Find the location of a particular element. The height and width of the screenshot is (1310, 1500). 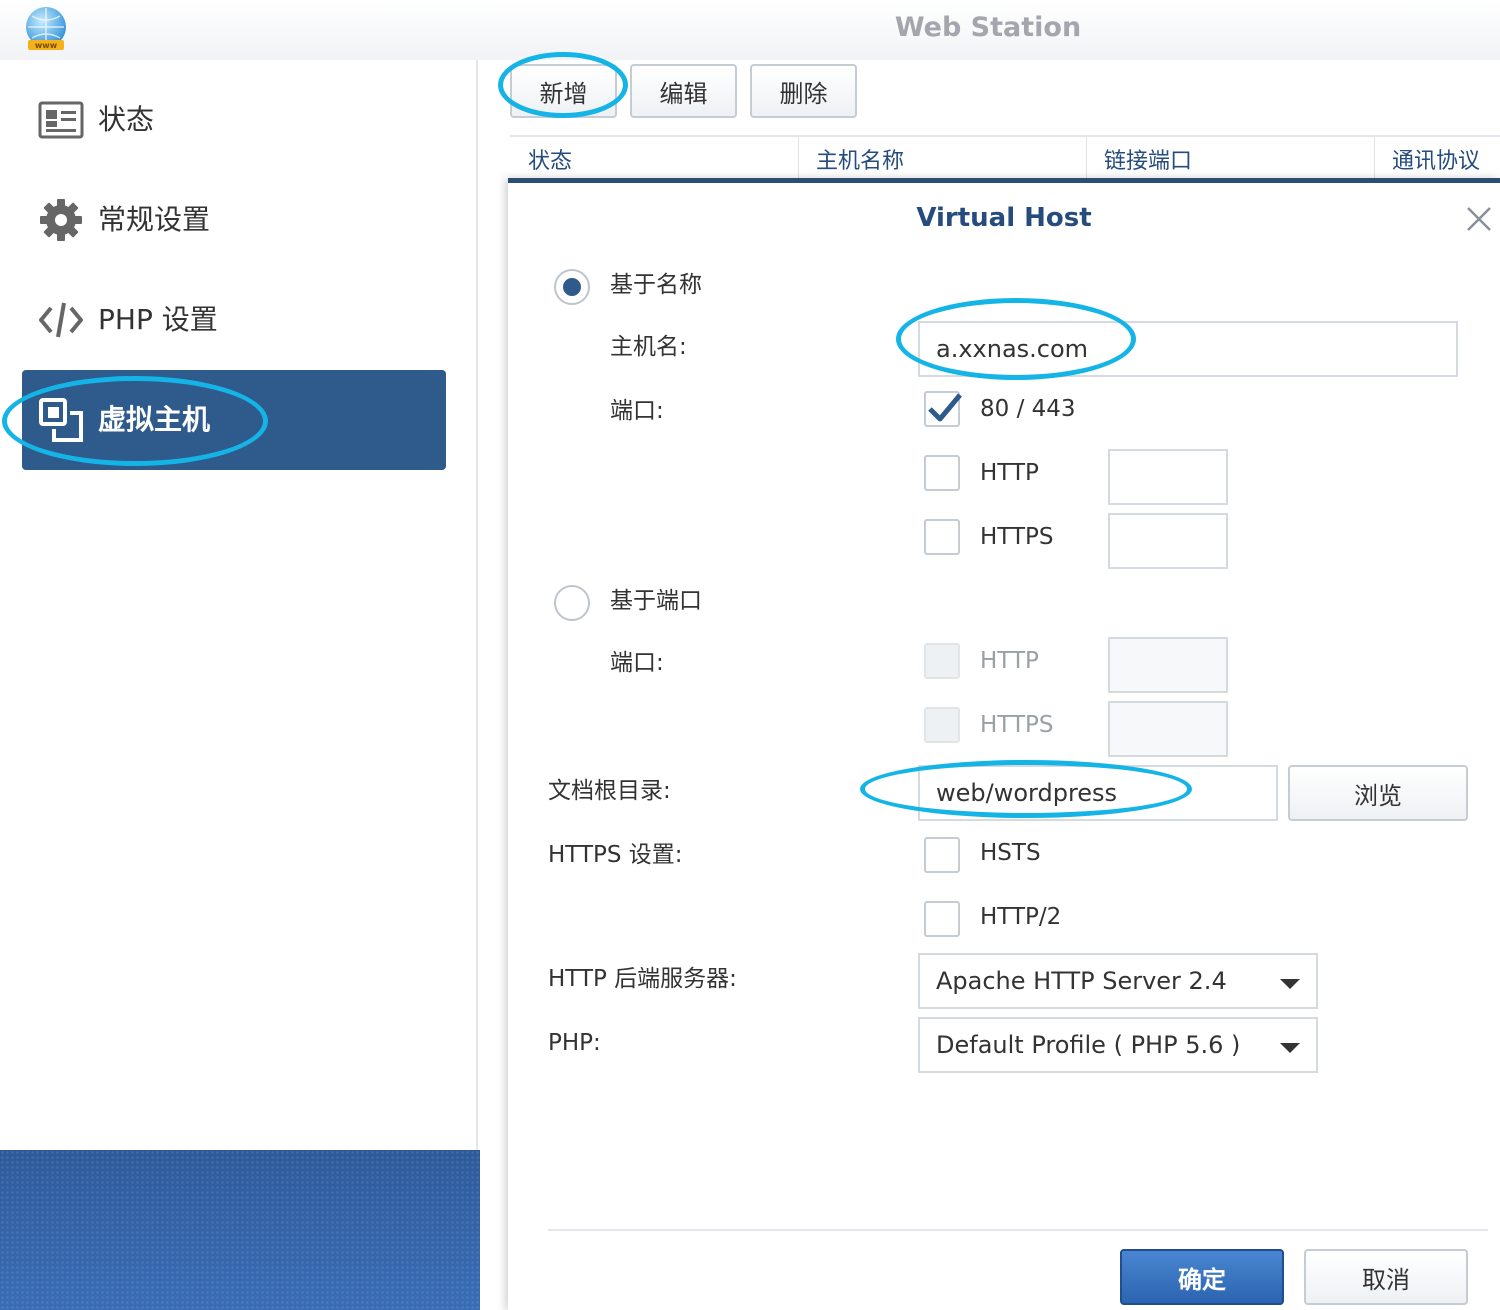

desktop-background is located at coordinates (254, 1230).